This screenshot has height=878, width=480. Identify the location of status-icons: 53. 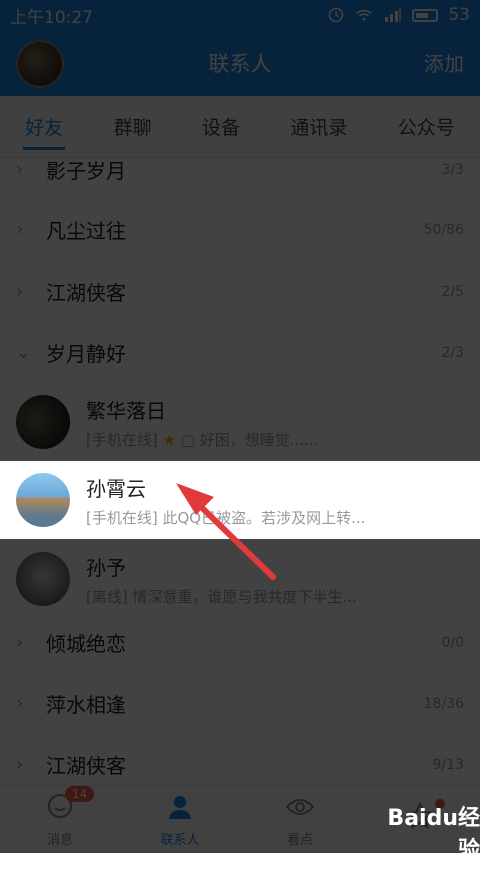
(399, 15).